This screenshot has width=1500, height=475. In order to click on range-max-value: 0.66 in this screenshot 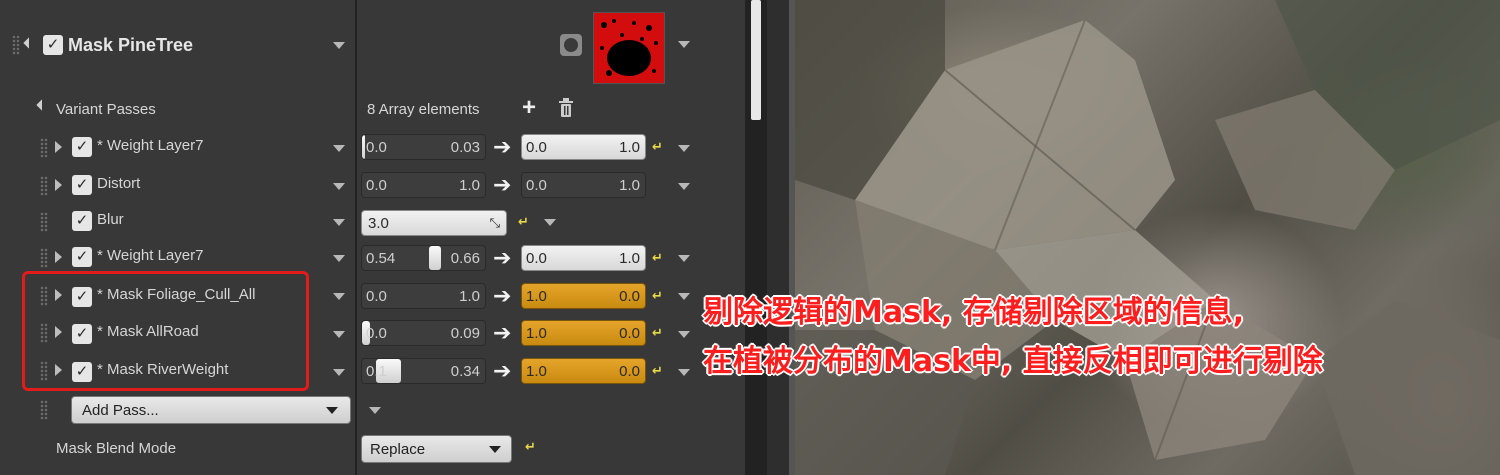, I will do `click(465, 258)`.